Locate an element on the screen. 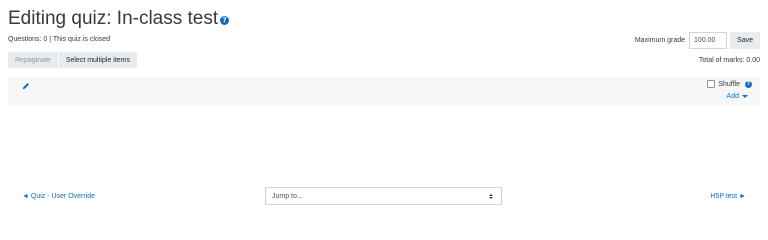  repaginate-button: Repaginate is located at coordinates (33, 60).